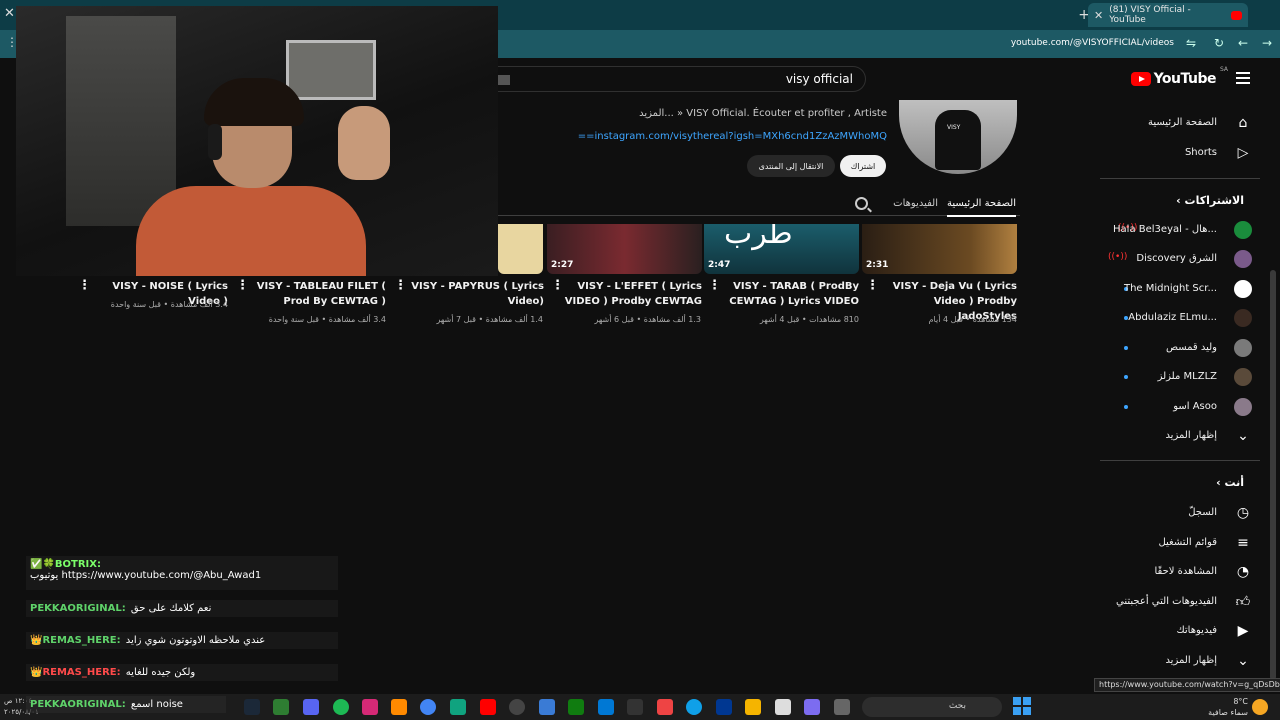 Image resolution: width=1280 pixels, height=720 pixels. Describe the element at coordinates (1240, 701) in the screenshot. I see `weather-temp: 8°C` at that location.